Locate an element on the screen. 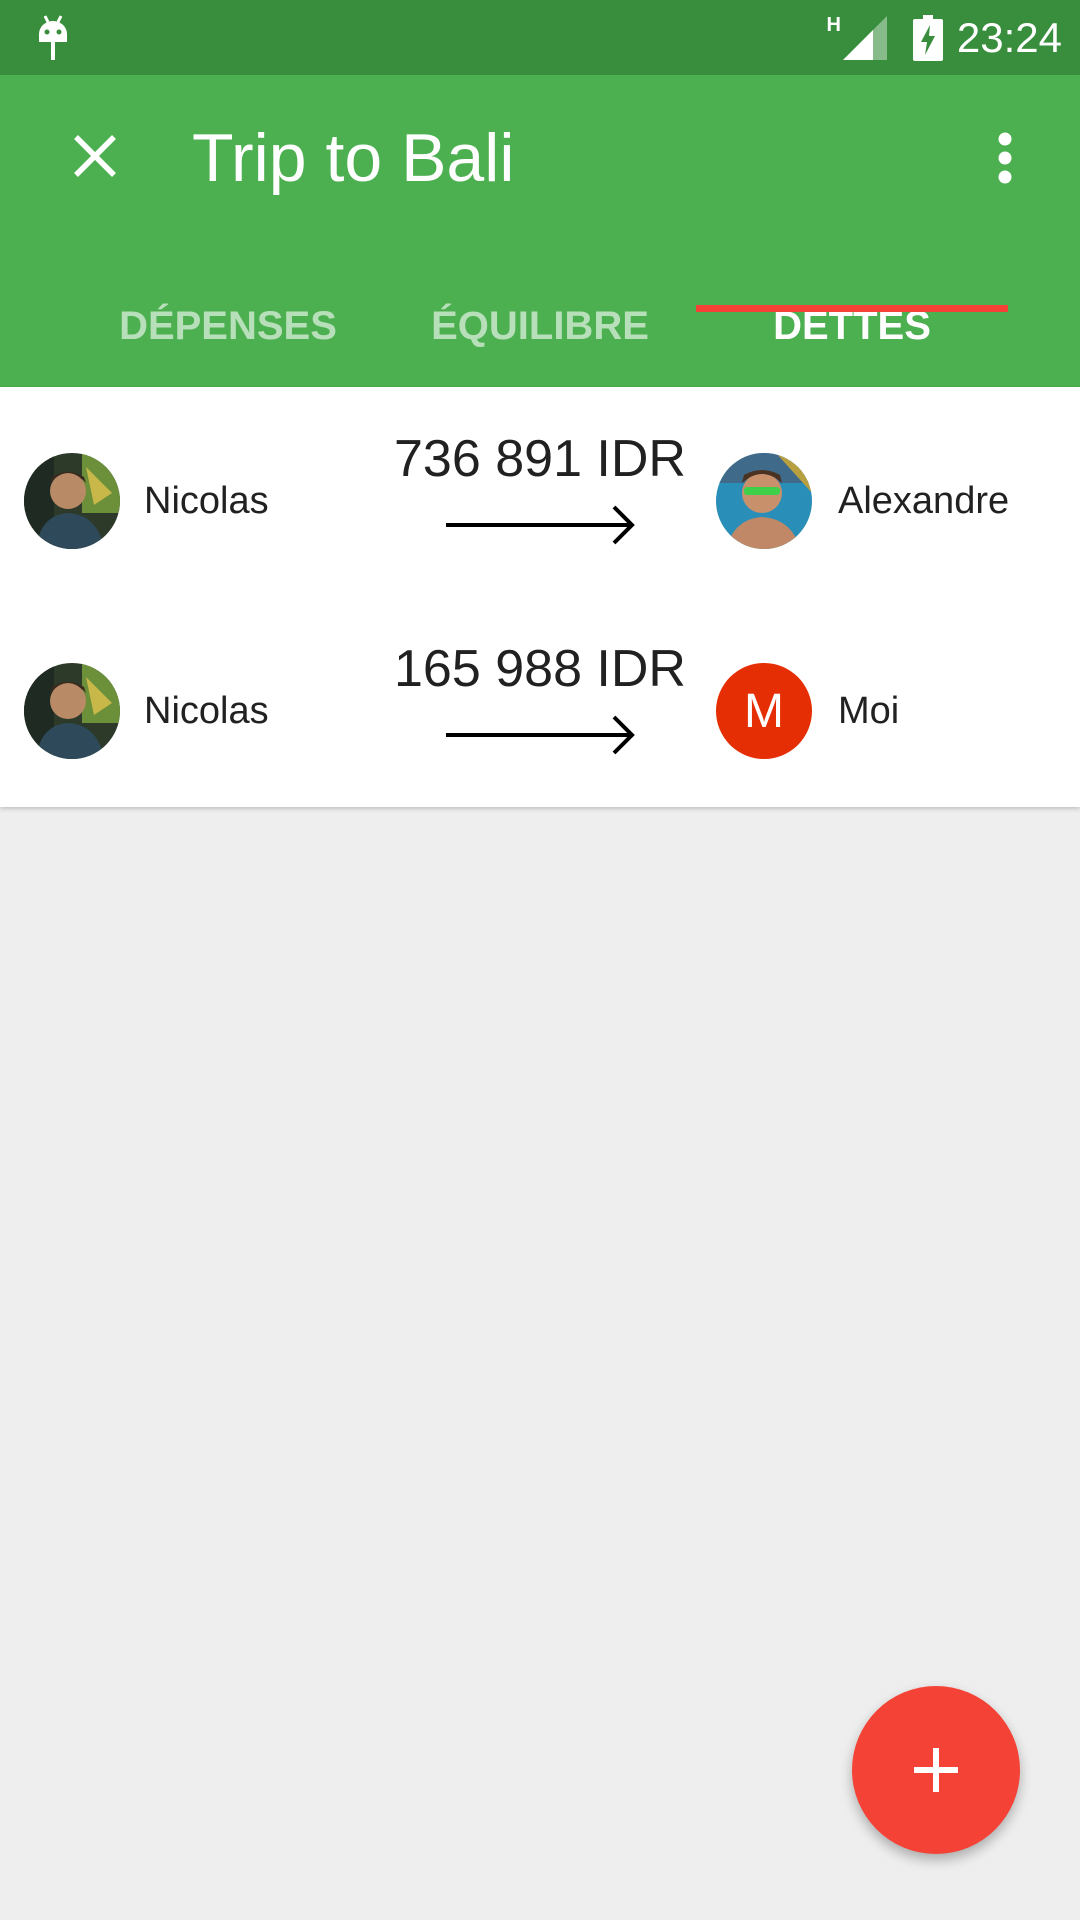 The width and height of the screenshot is (1080, 1920). more-vert-icon is located at coordinates (1005, 158).